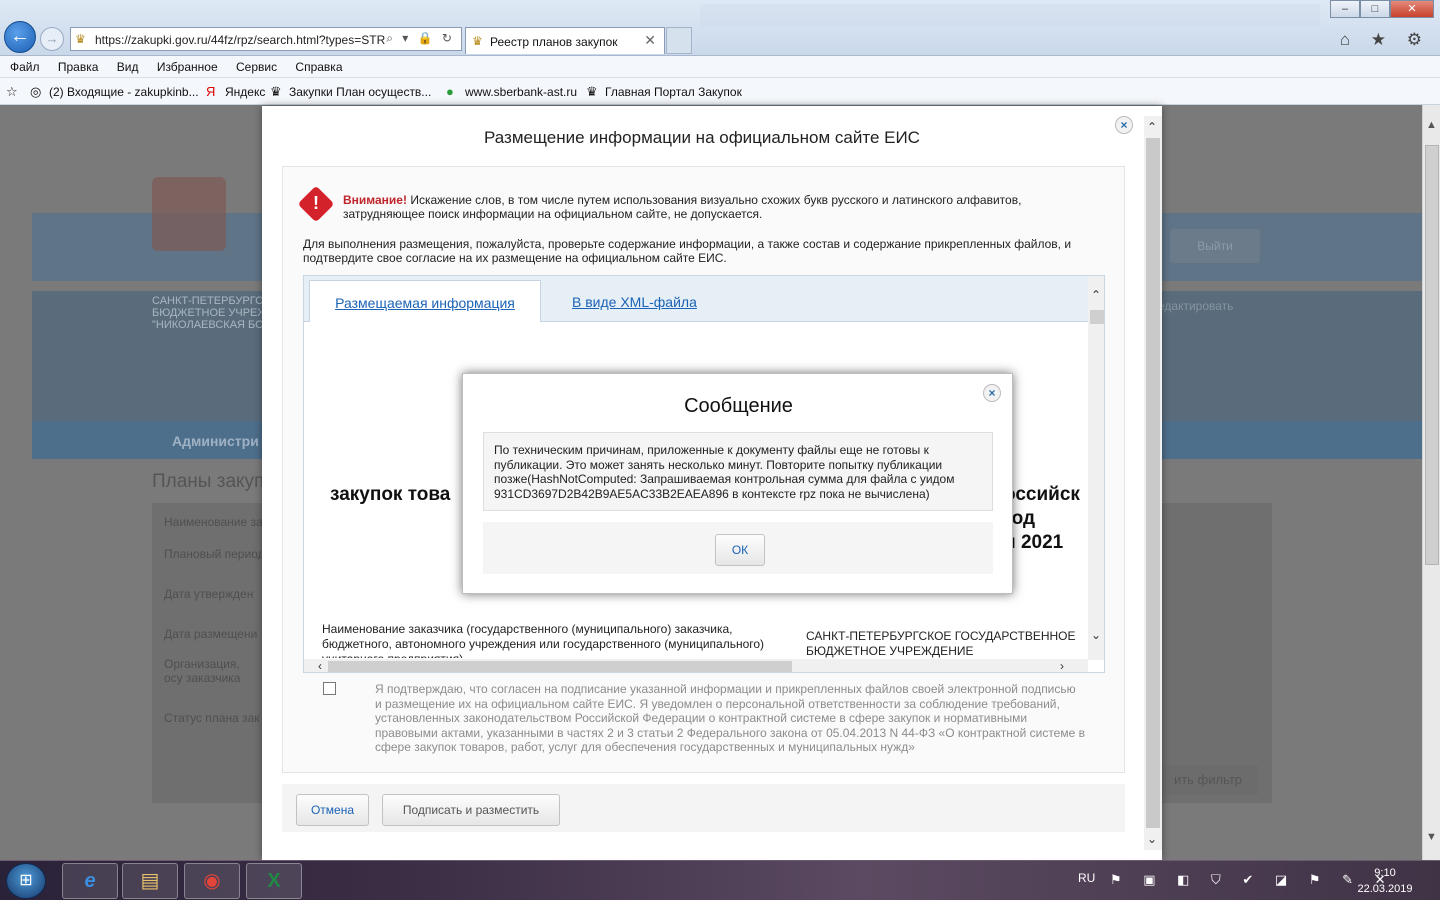 This screenshot has width=1440, height=900. I want to click on start-button: ⊞, so click(26, 881).